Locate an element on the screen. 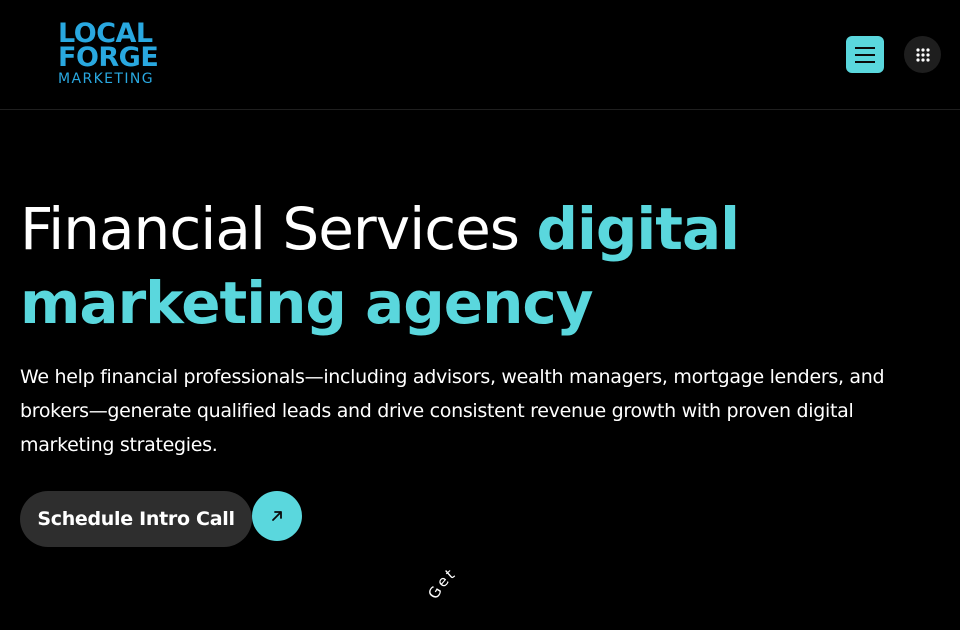  hero-title-light: Financial Services is located at coordinates (278, 229).